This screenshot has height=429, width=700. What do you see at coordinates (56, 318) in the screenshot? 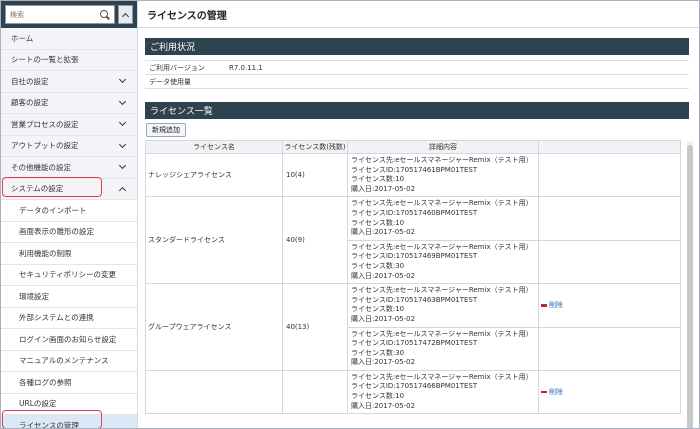
I see `sidebar-subitem-label: 外部システムとの連携` at bounding box center [56, 318].